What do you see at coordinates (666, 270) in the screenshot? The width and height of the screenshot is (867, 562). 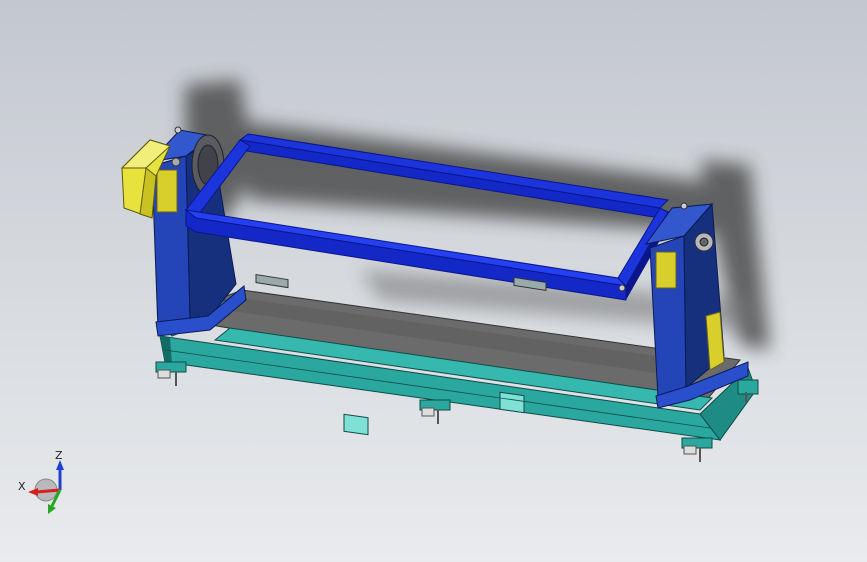 I see `tailstock-access-panel-front` at bounding box center [666, 270].